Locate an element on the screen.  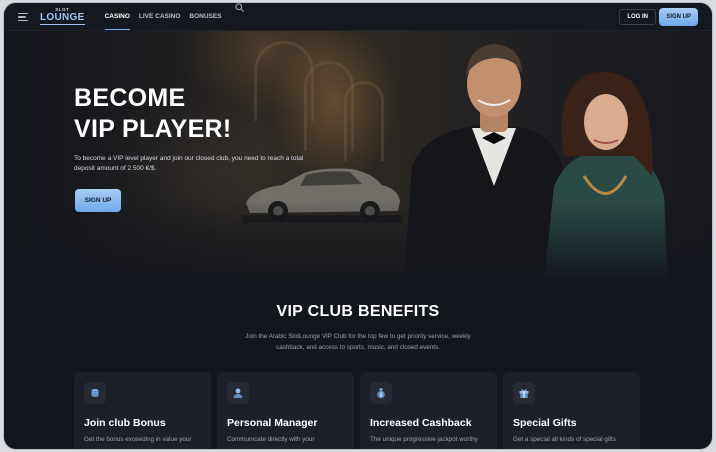
benefits-title: VIP CLUB BENEFITS is located at coordinates (358, 311).